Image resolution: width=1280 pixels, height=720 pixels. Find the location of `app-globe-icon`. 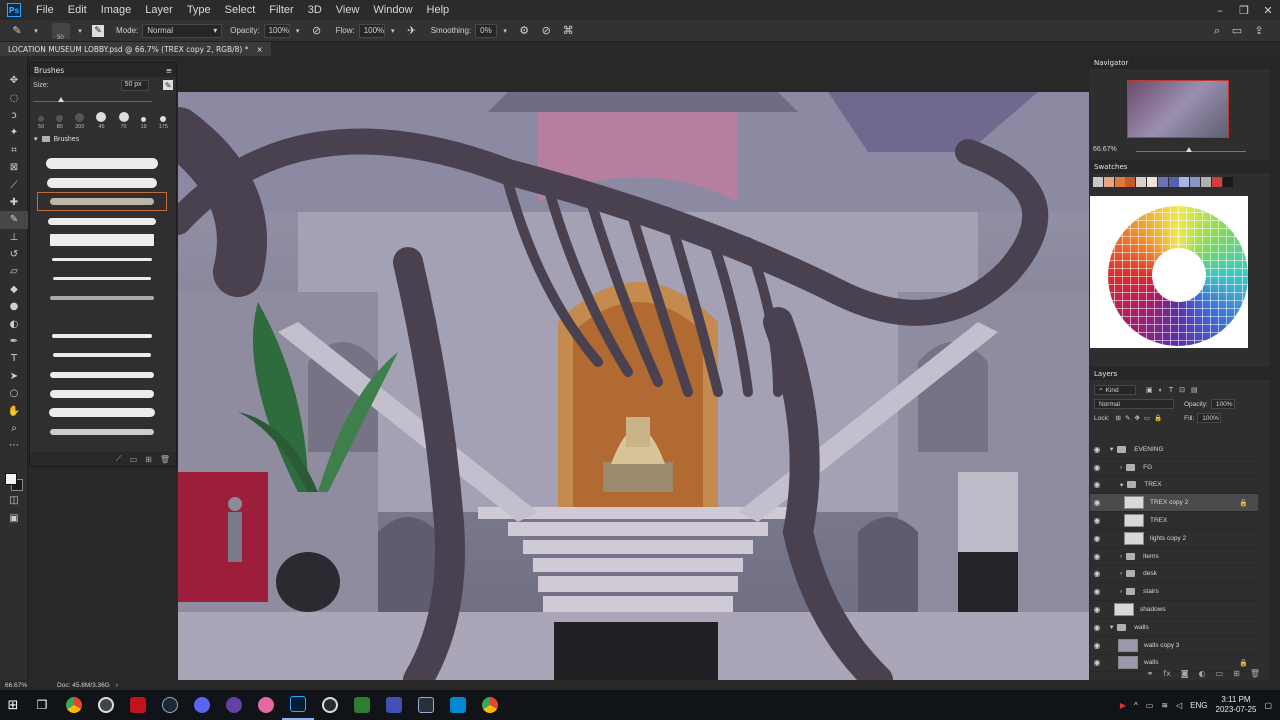

app-globe-icon is located at coordinates (330, 705).